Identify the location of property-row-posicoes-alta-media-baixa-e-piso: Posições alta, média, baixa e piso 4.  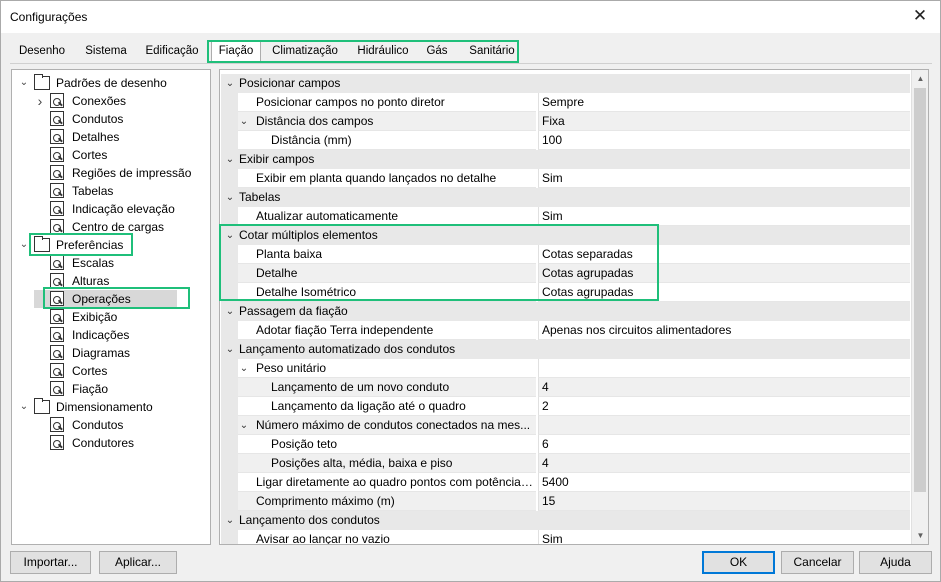
(565, 463).